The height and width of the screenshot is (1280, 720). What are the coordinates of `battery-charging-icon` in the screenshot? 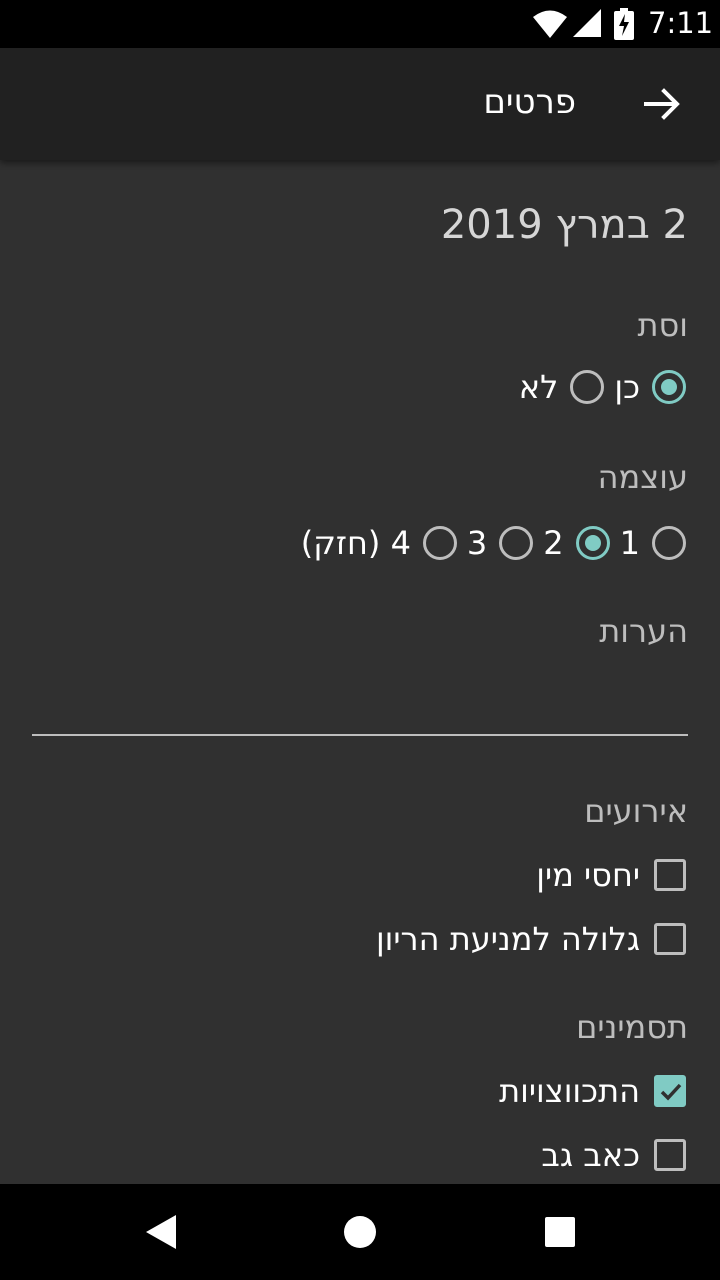 It's located at (624, 24).